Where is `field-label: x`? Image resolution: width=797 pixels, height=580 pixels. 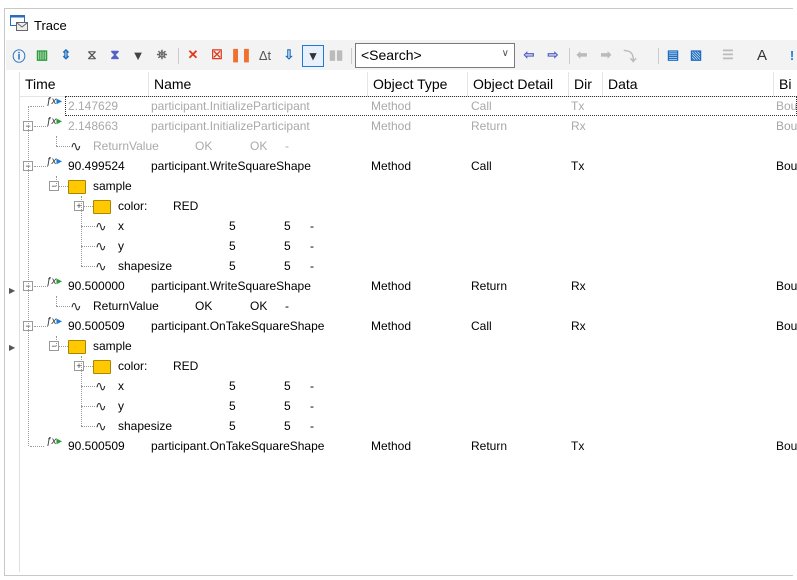 field-label: x is located at coordinates (121, 386).